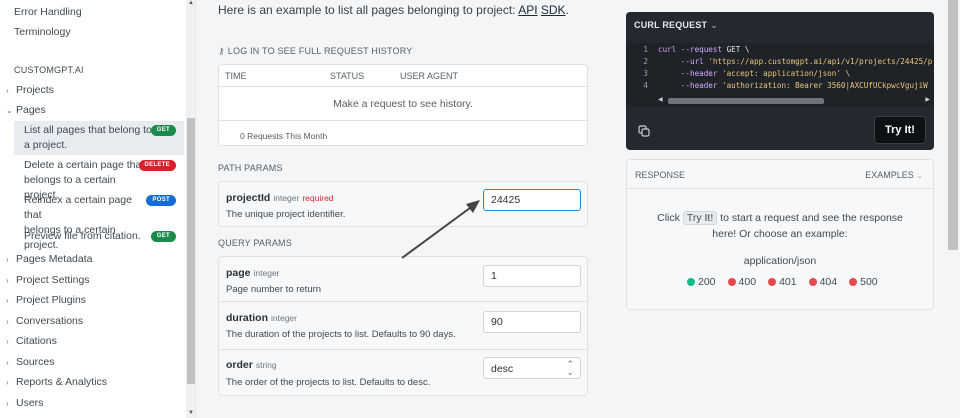 The height and width of the screenshot is (418, 960). I want to click on param-name: page integer, so click(253, 273).